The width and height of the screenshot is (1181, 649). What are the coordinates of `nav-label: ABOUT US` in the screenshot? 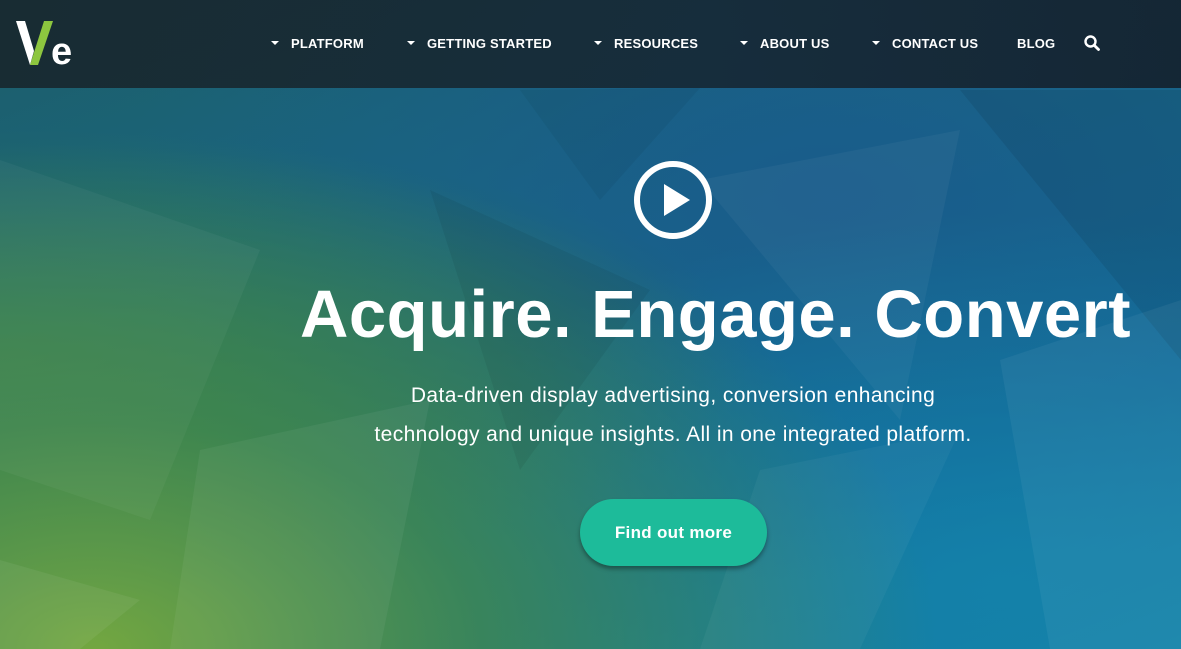 It's located at (795, 43).